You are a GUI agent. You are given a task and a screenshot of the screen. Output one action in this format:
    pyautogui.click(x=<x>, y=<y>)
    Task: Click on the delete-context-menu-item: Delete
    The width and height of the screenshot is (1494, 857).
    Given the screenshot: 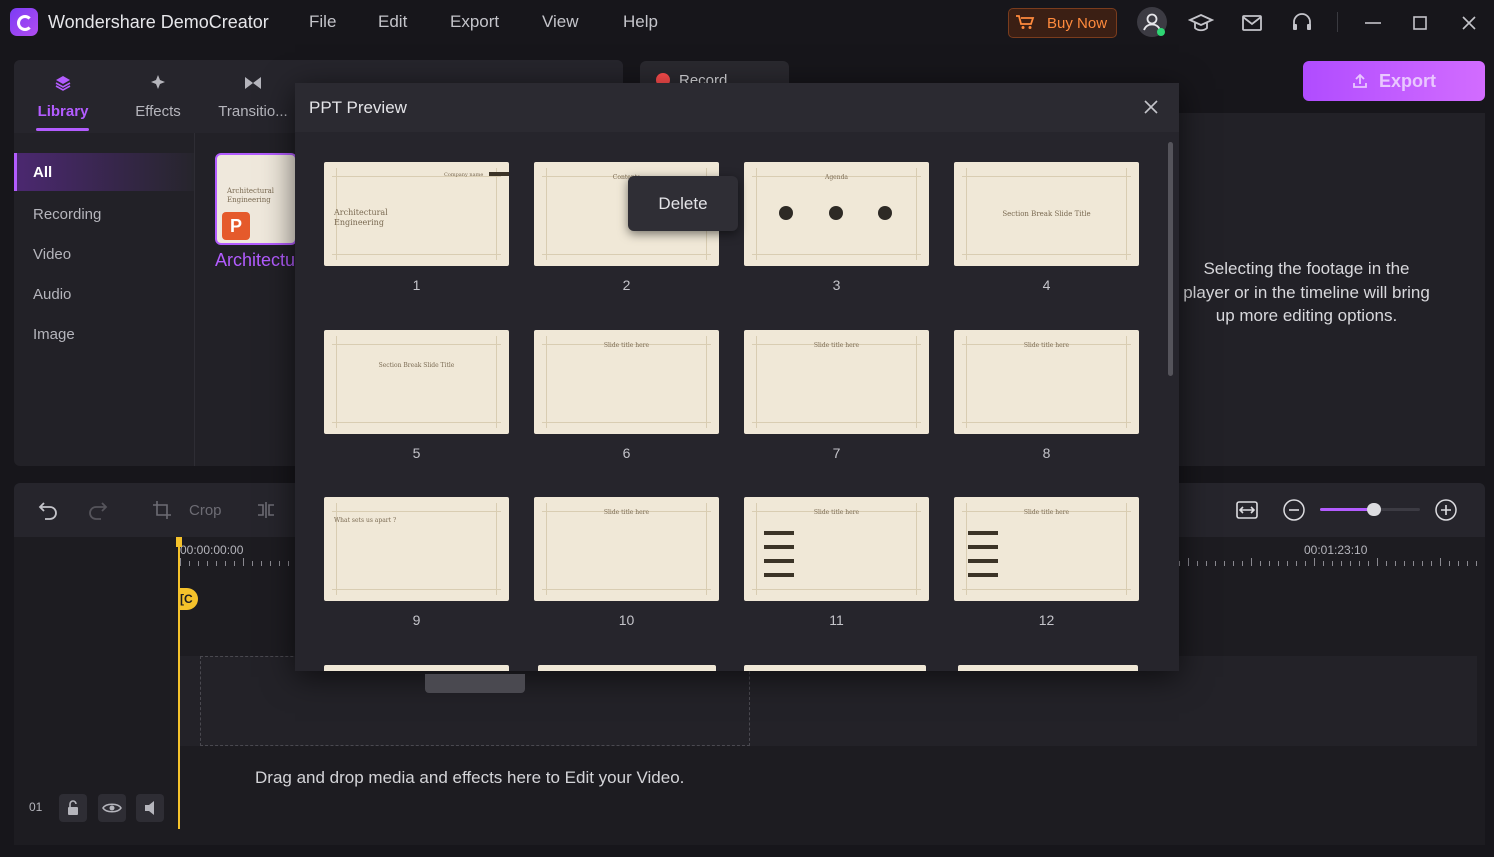 What is the action you would take?
    pyautogui.click(x=683, y=203)
    